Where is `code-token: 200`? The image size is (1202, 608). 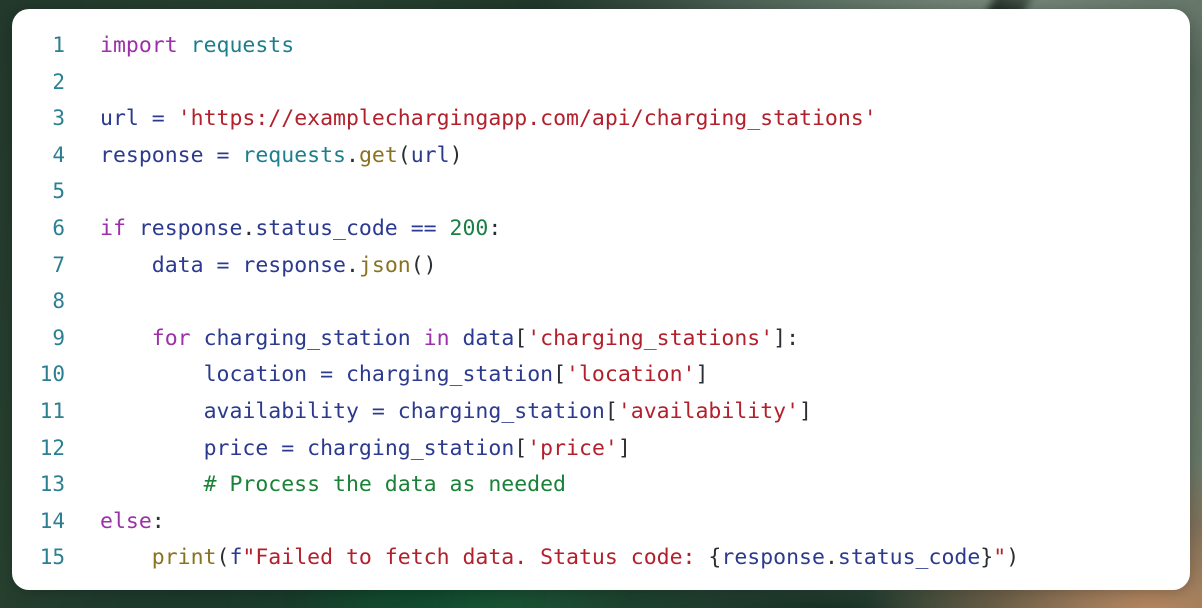 code-token: 200 is located at coordinates (469, 228).